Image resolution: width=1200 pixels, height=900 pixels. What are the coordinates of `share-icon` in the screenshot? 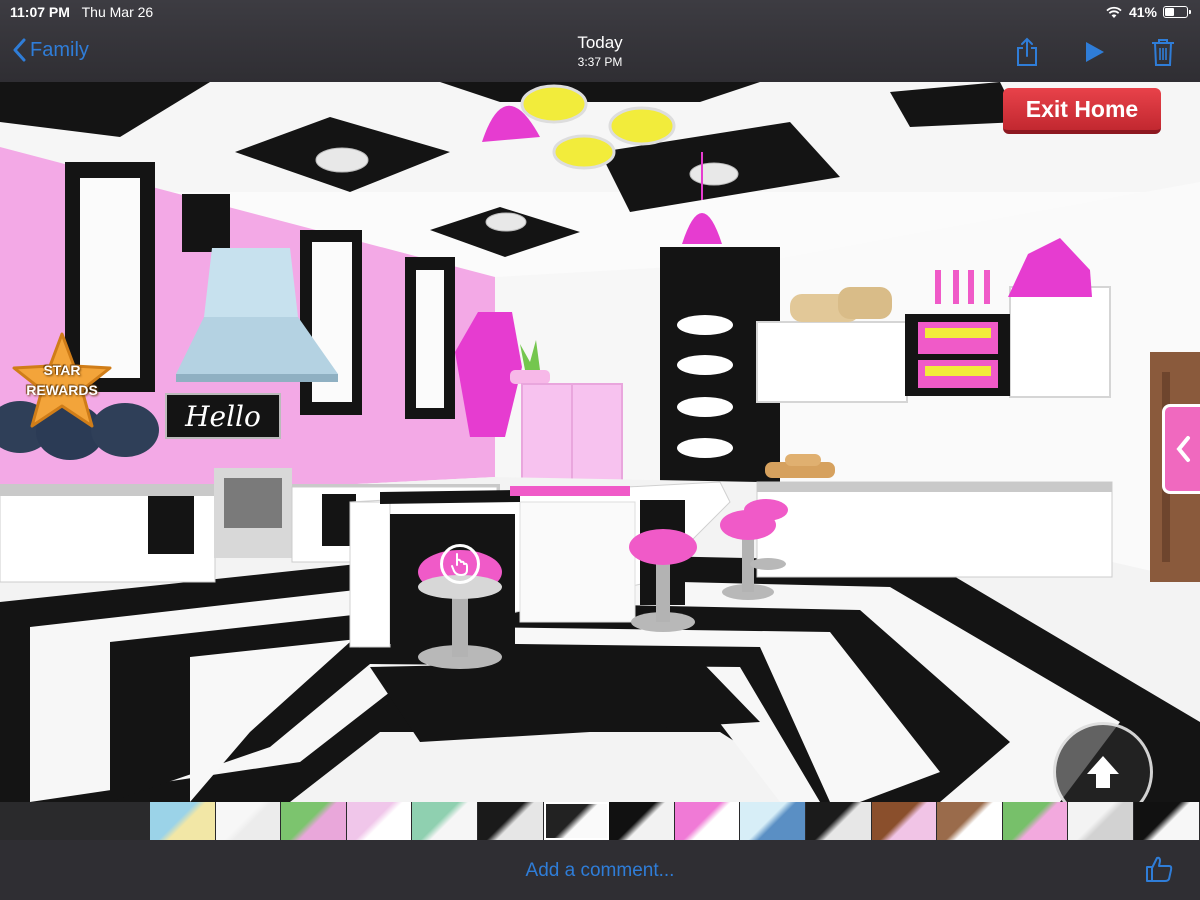 It's located at (1027, 51).